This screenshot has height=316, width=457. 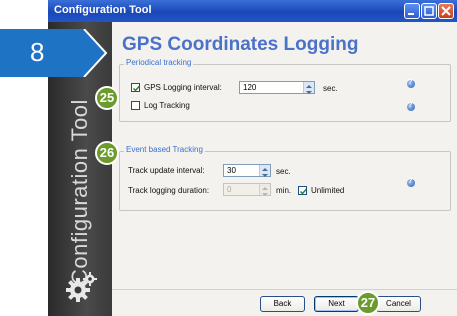 What do you see at coordinates (107, 153) in the screenshot?
I see `badge-event-tracking: 26` at bounding box center [107, 153].